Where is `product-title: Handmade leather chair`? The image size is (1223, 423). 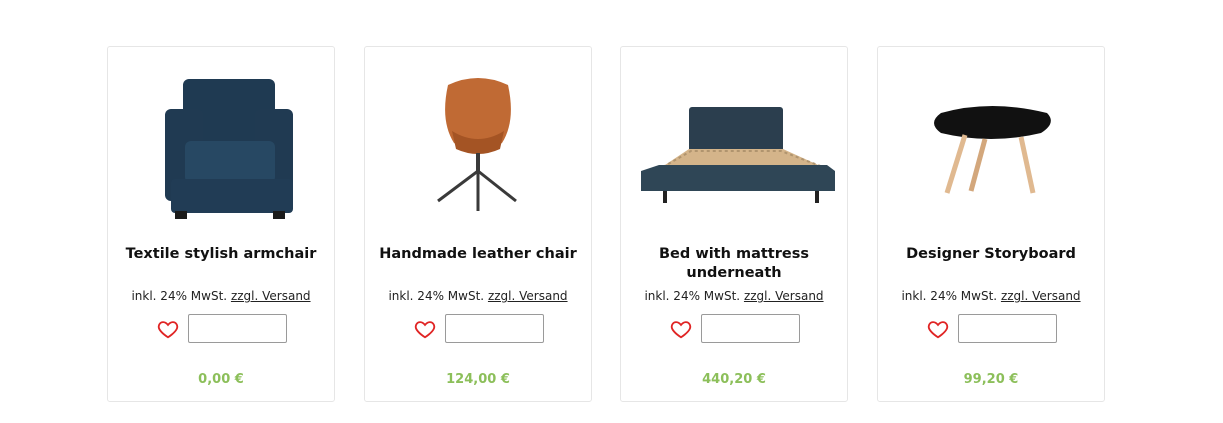 product-title: Handmade leather chair is located at coordinates (478, 254).